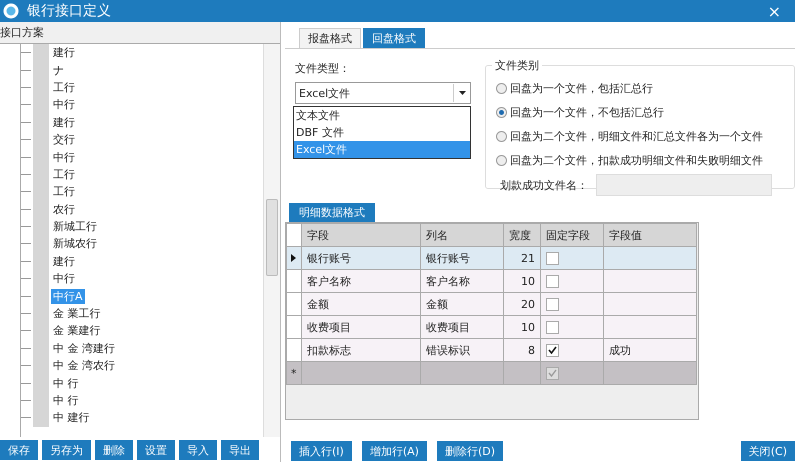 The height and width of the screenshot is (462, 795). What do you see at coordinates (522, 350) in the screenshot?
I see `table-cell: 8` at bounding box center [522, 350].